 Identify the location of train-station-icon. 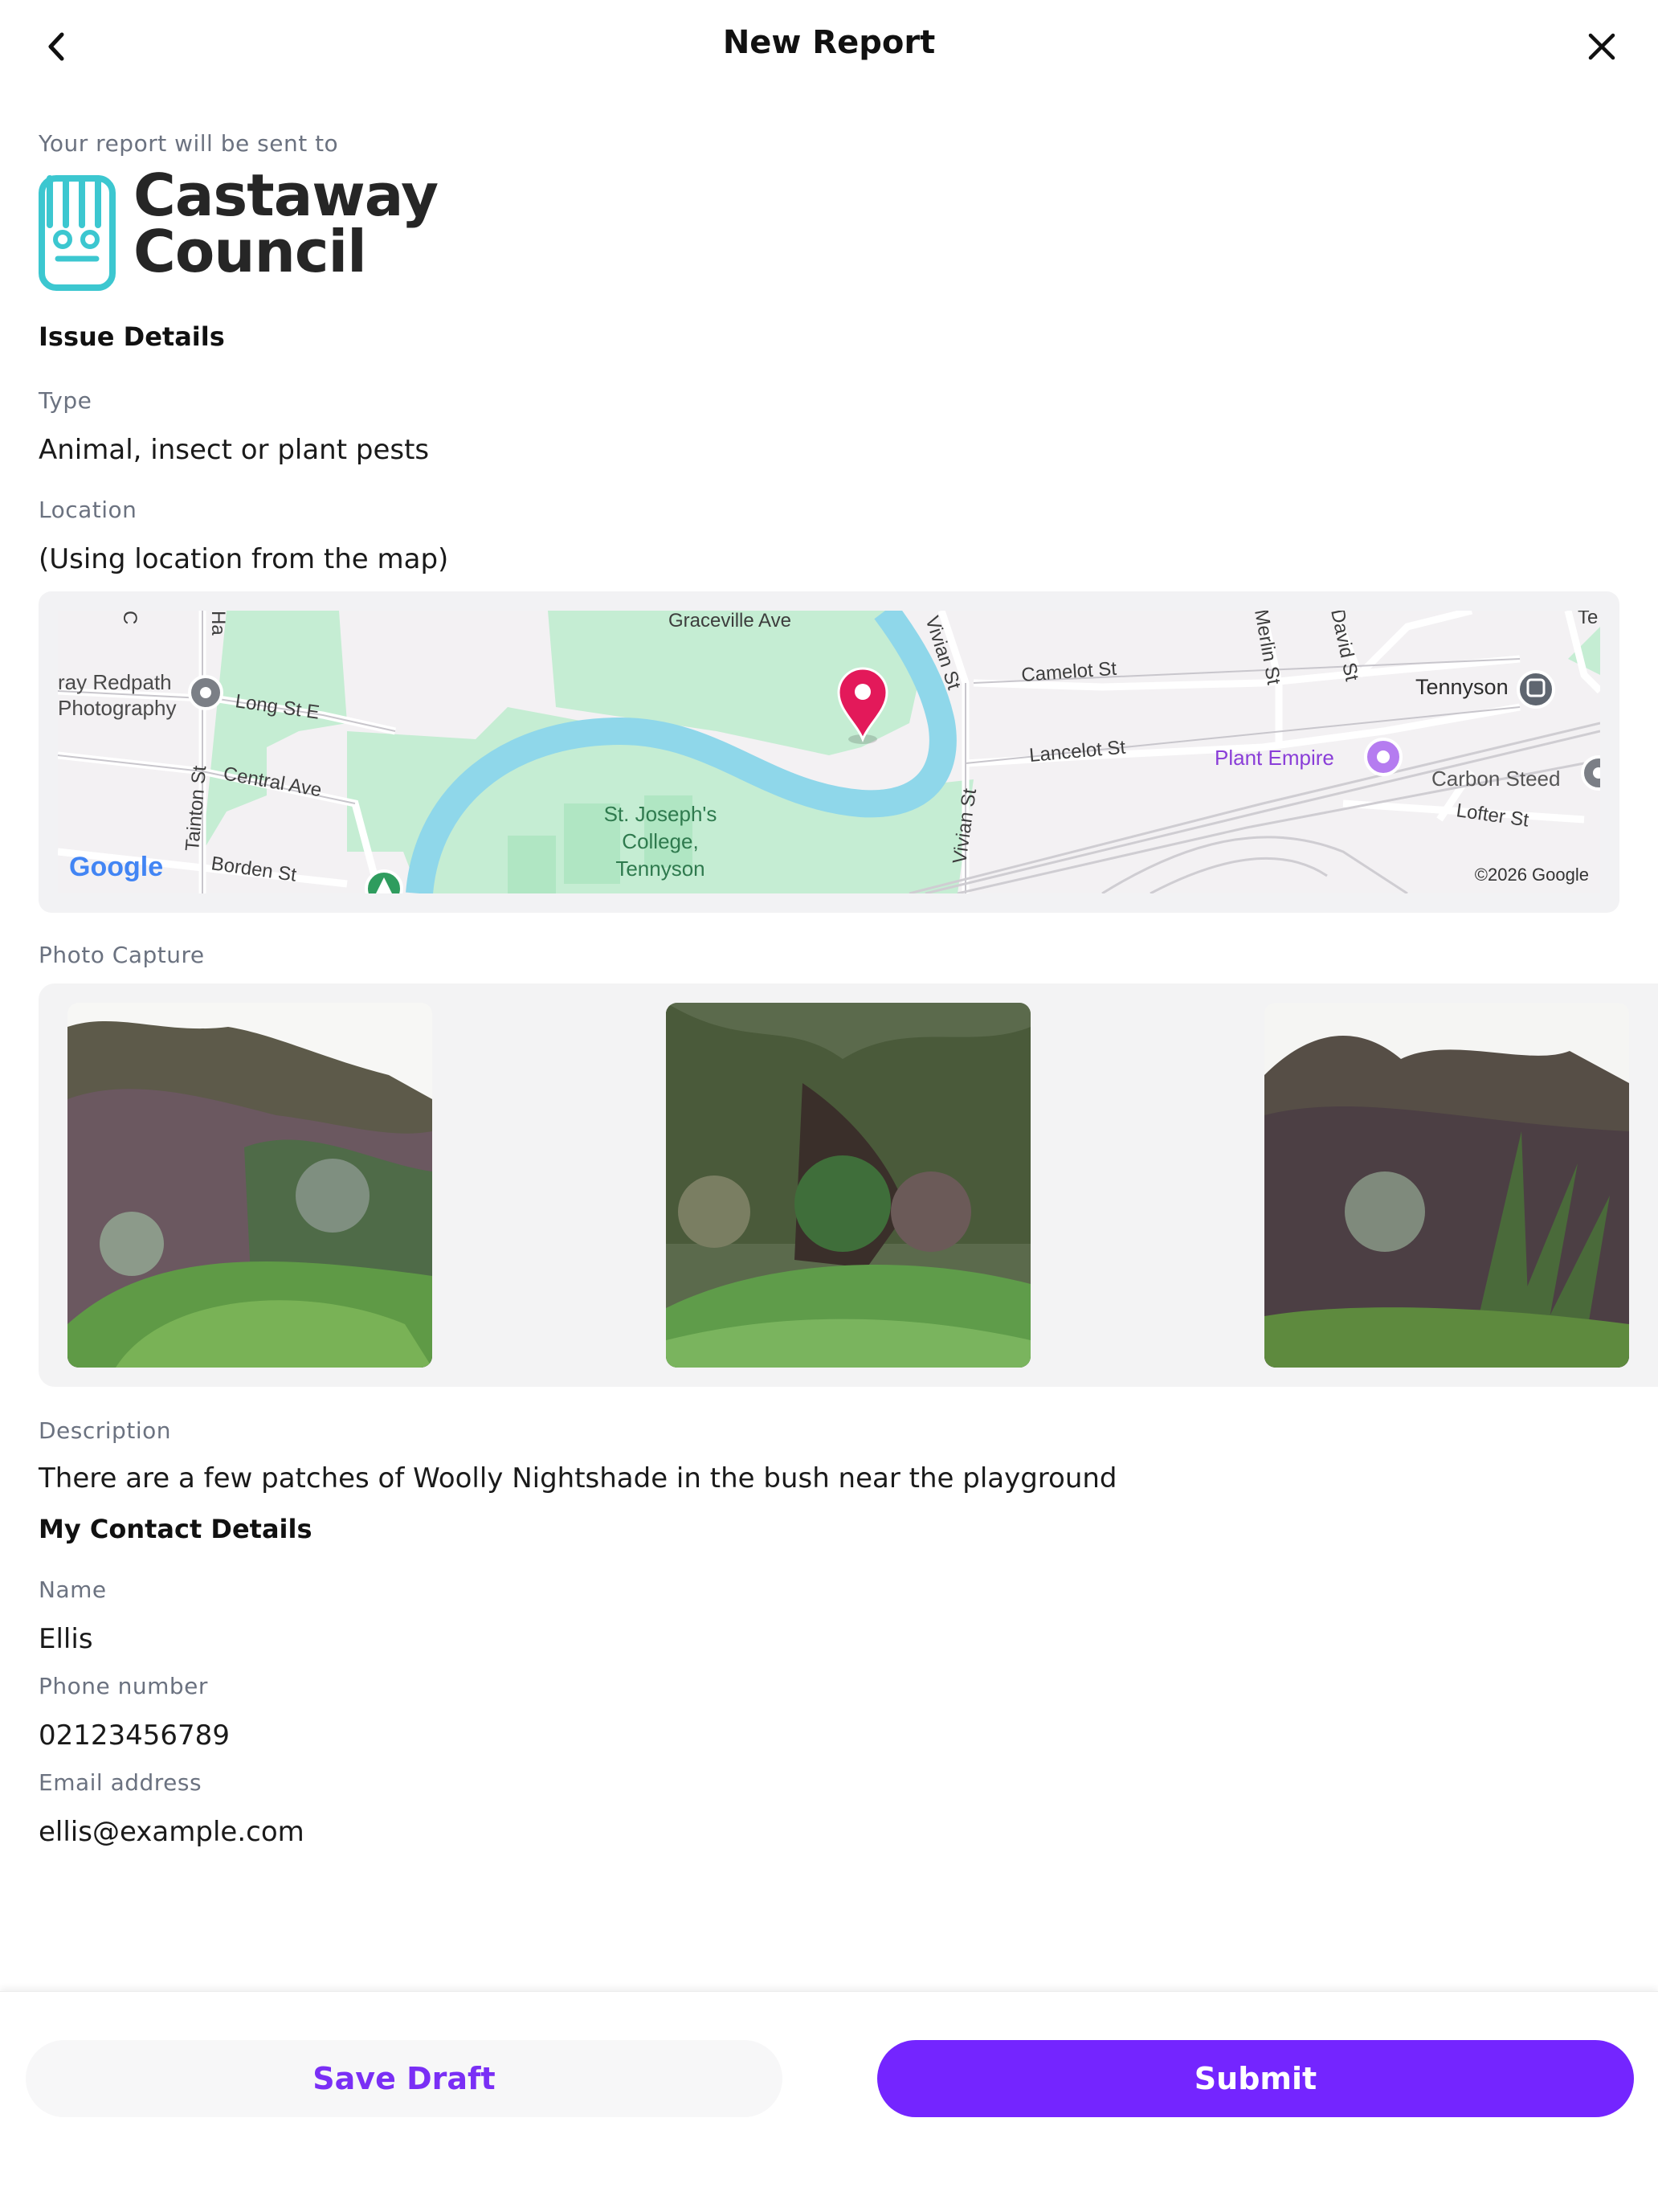
(1536, 690).